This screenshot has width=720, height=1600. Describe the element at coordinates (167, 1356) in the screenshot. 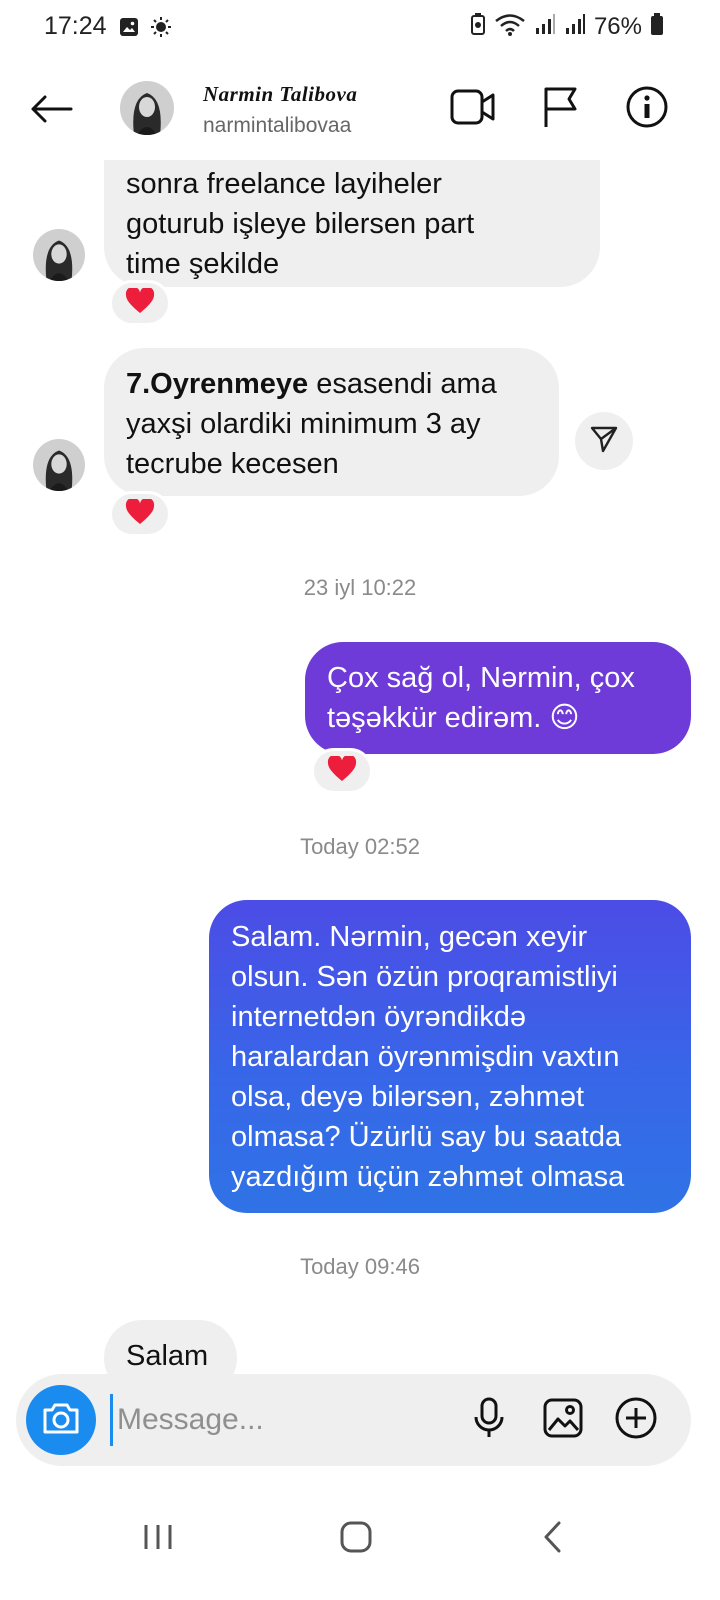

I see `message-line: Salam` at that location.